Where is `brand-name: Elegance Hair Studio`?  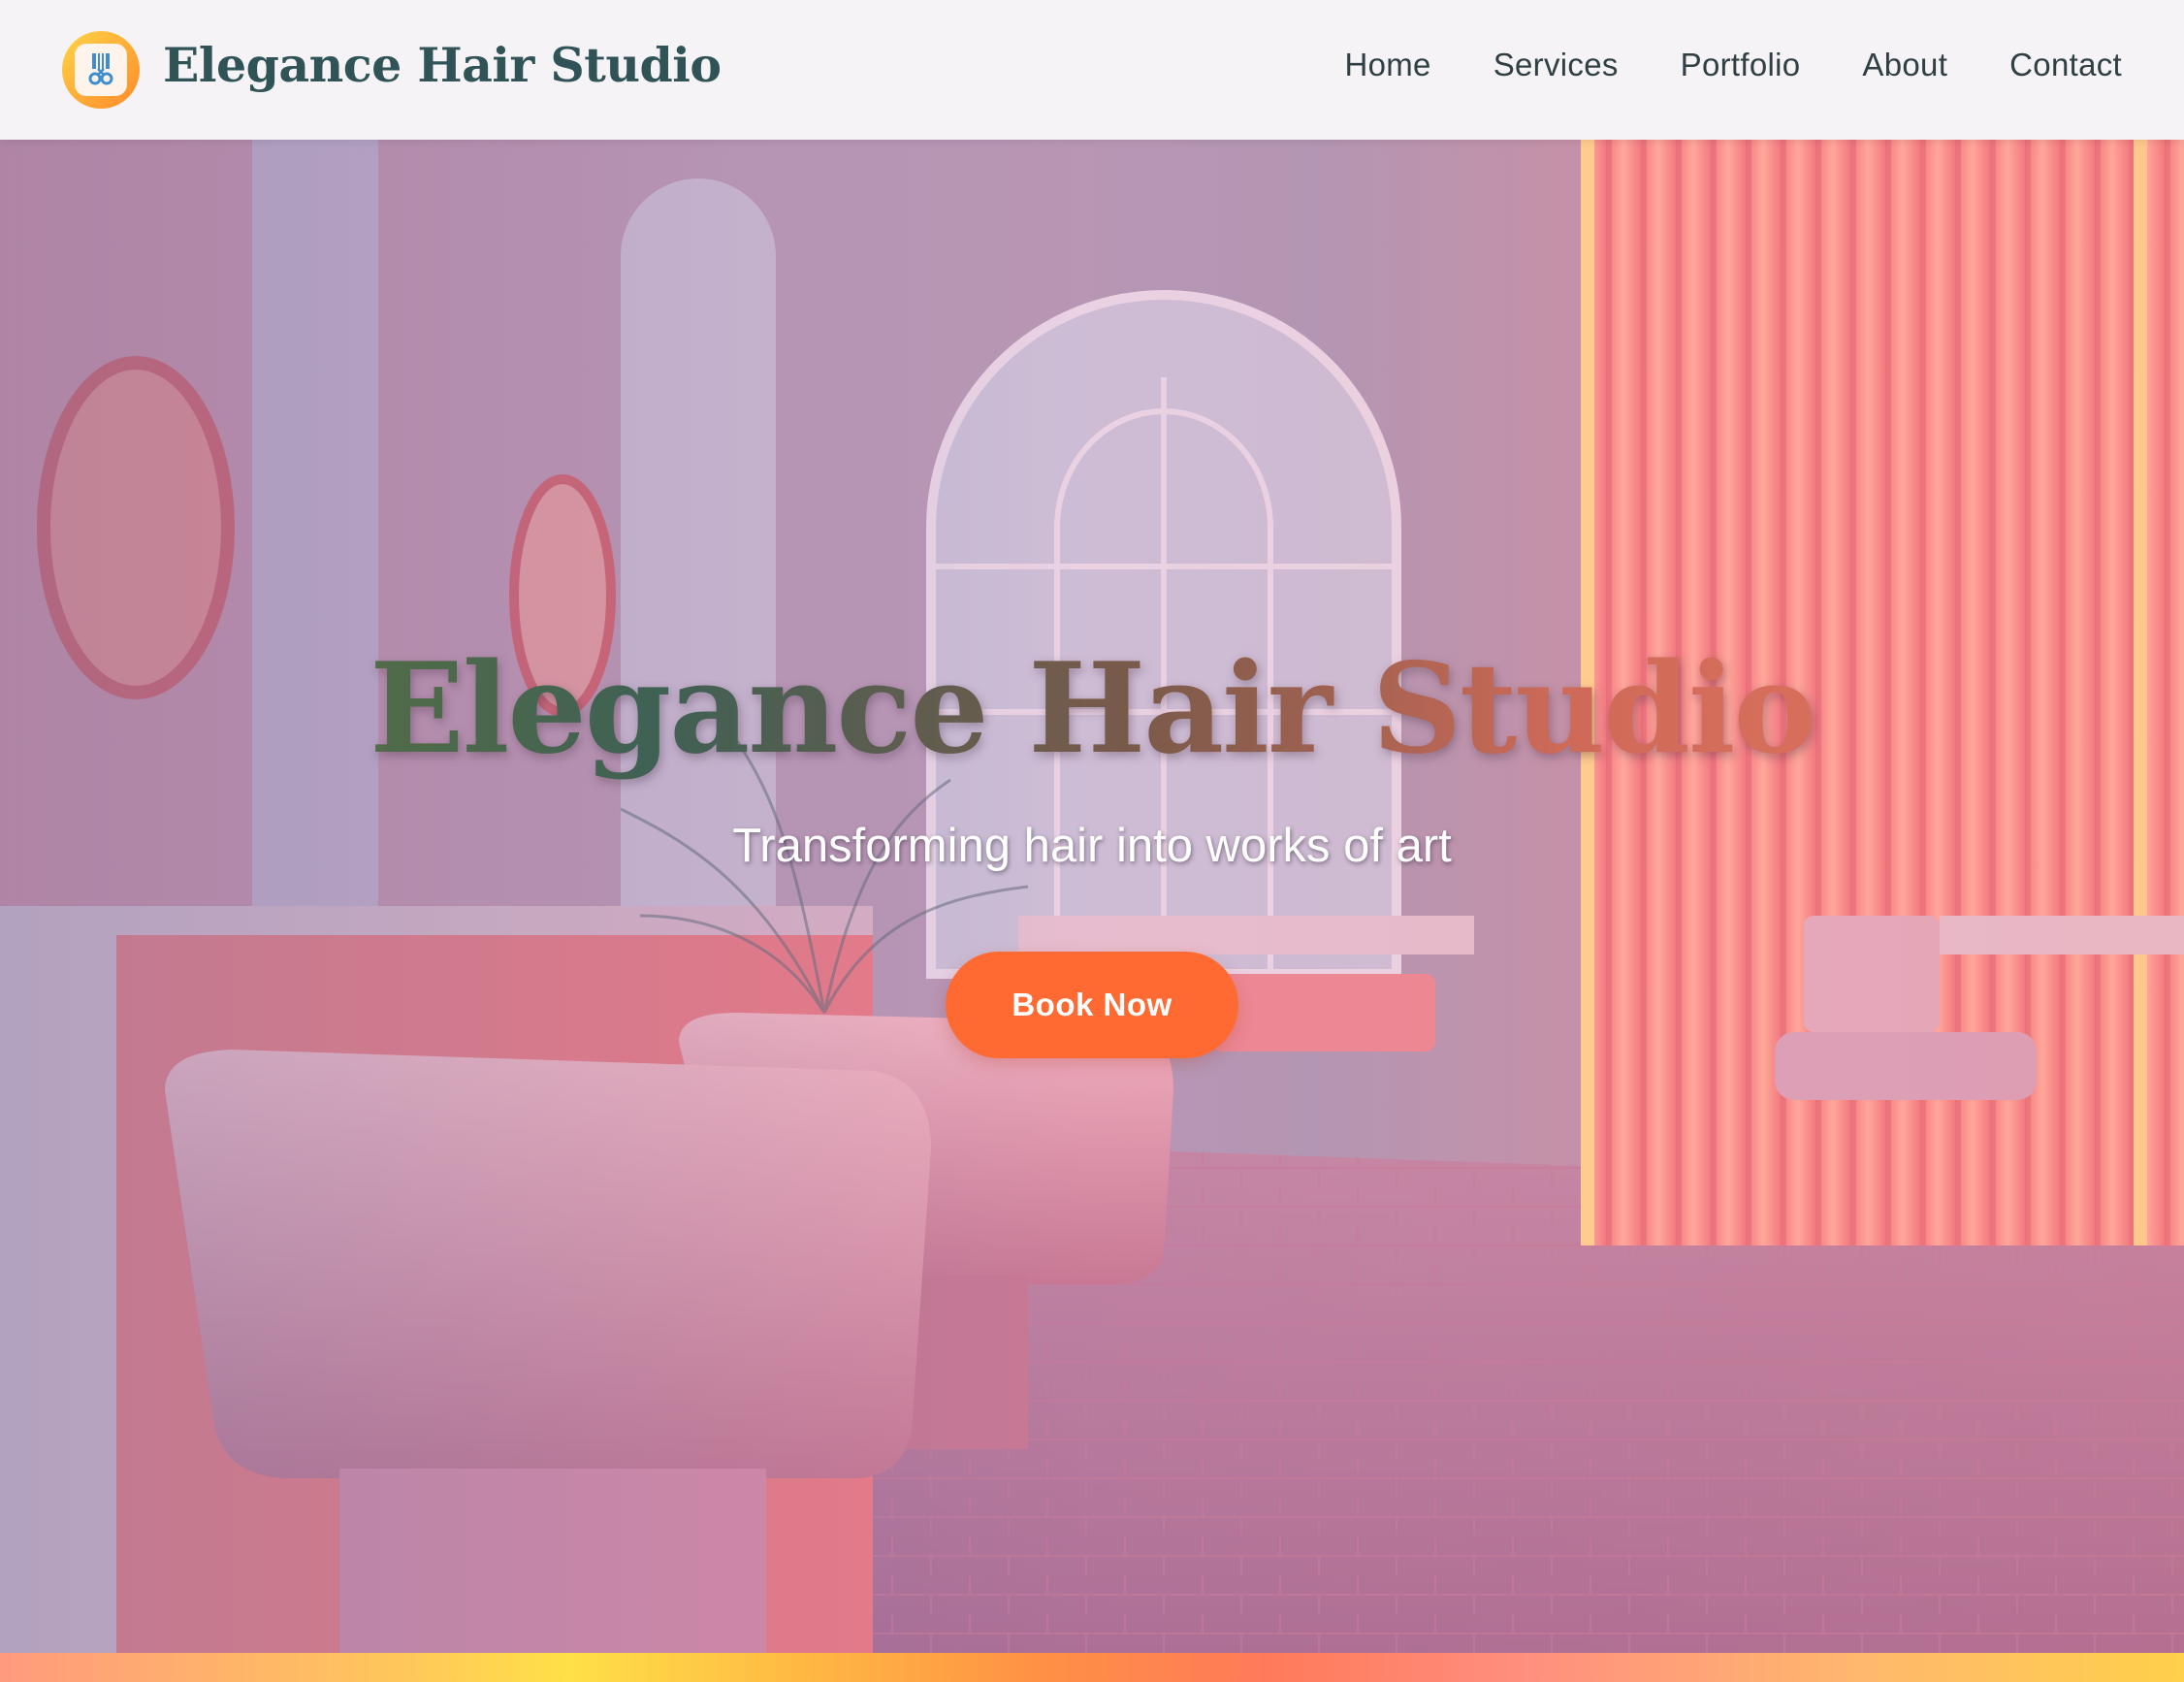
brand-name: Elegance Hair Studio is located at coordinates (442, 65).